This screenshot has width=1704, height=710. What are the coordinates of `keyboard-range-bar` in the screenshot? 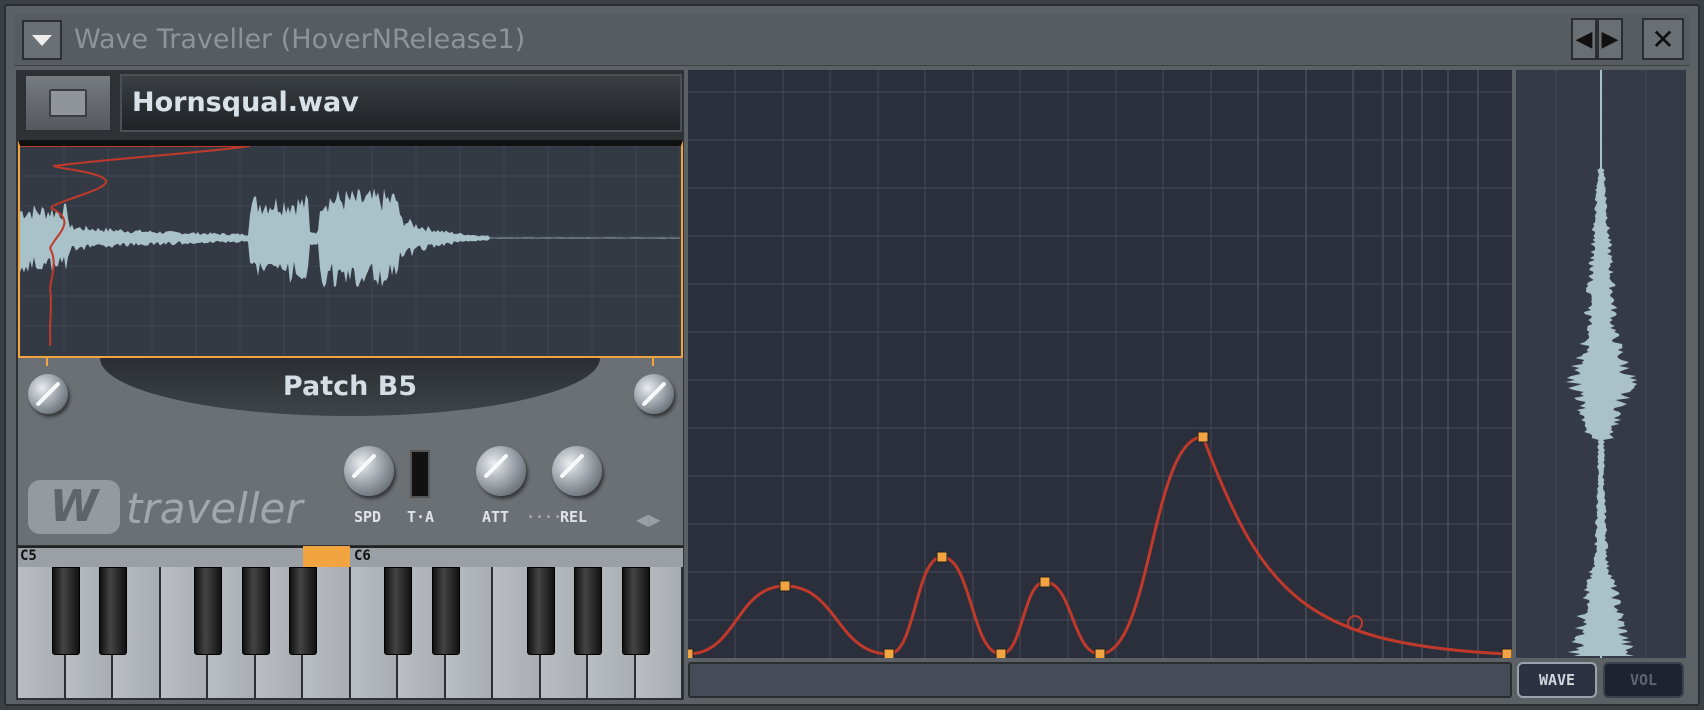 It's located at (350, 556).